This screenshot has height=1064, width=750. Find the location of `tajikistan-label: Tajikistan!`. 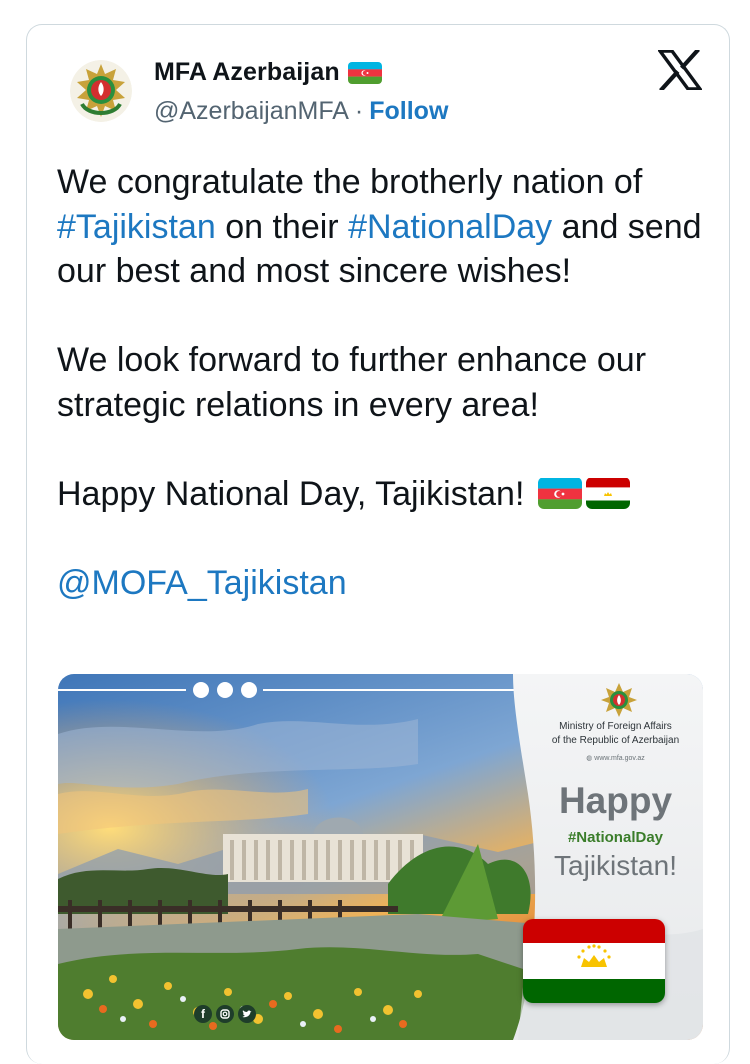

tajikistan-label: Tajikistan! is located at coordinates (615, 865).